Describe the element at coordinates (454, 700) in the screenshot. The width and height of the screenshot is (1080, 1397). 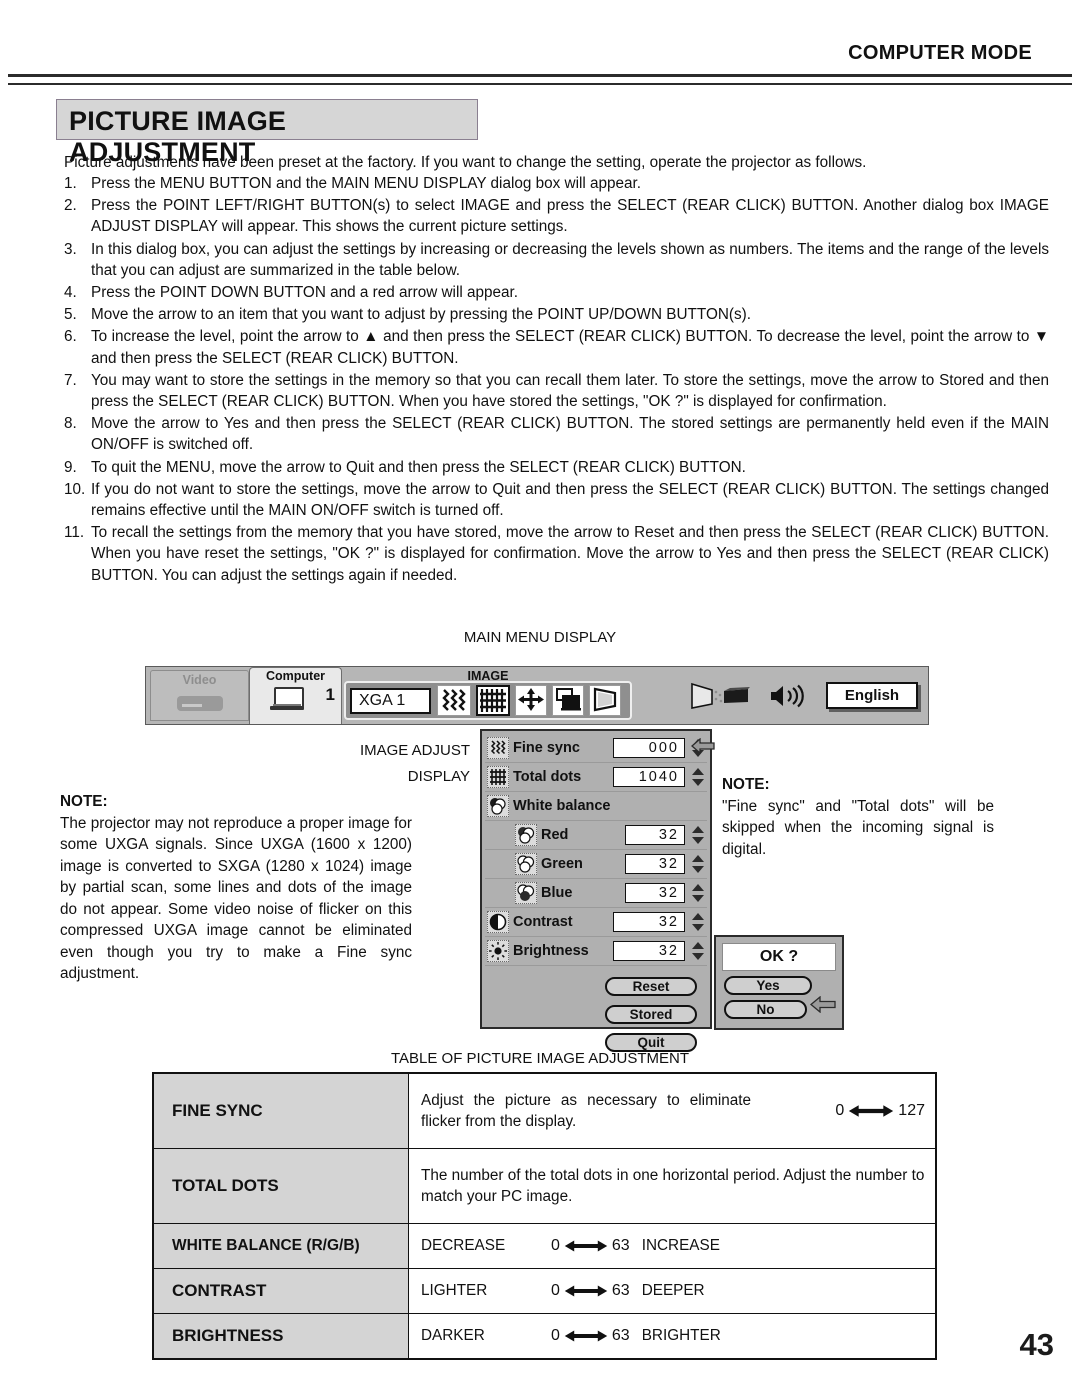
I see `fine-sync-icon` at that location.